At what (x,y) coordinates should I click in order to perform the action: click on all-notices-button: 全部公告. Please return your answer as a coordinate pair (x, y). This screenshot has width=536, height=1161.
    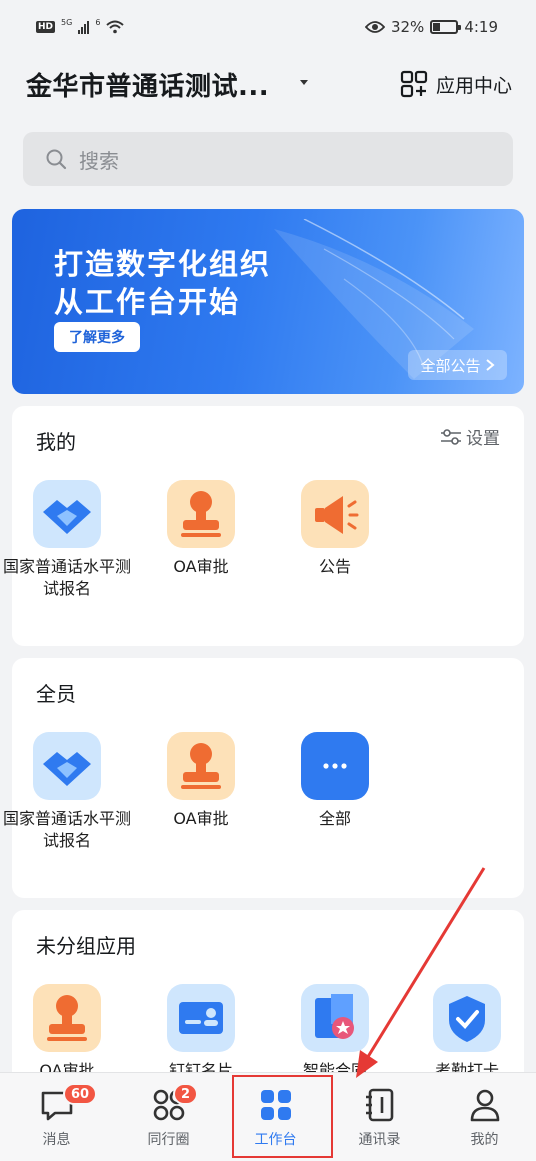
    Looking at the image, I should click on (457, 365).